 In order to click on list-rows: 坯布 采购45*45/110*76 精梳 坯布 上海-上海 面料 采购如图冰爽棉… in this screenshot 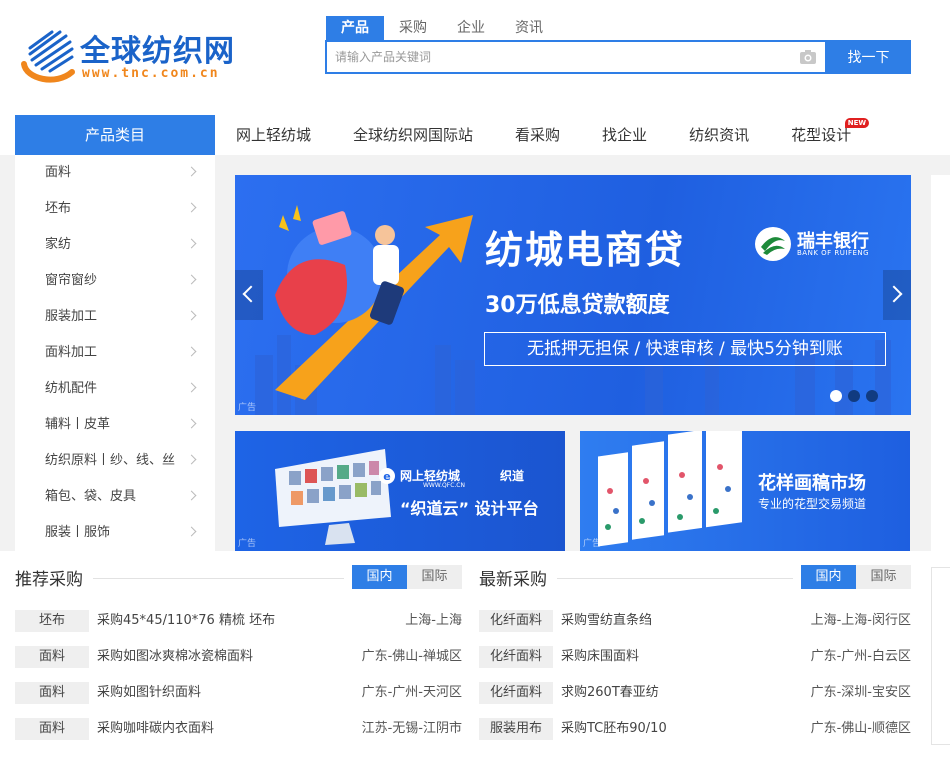, I will do `click(238, 681)`.